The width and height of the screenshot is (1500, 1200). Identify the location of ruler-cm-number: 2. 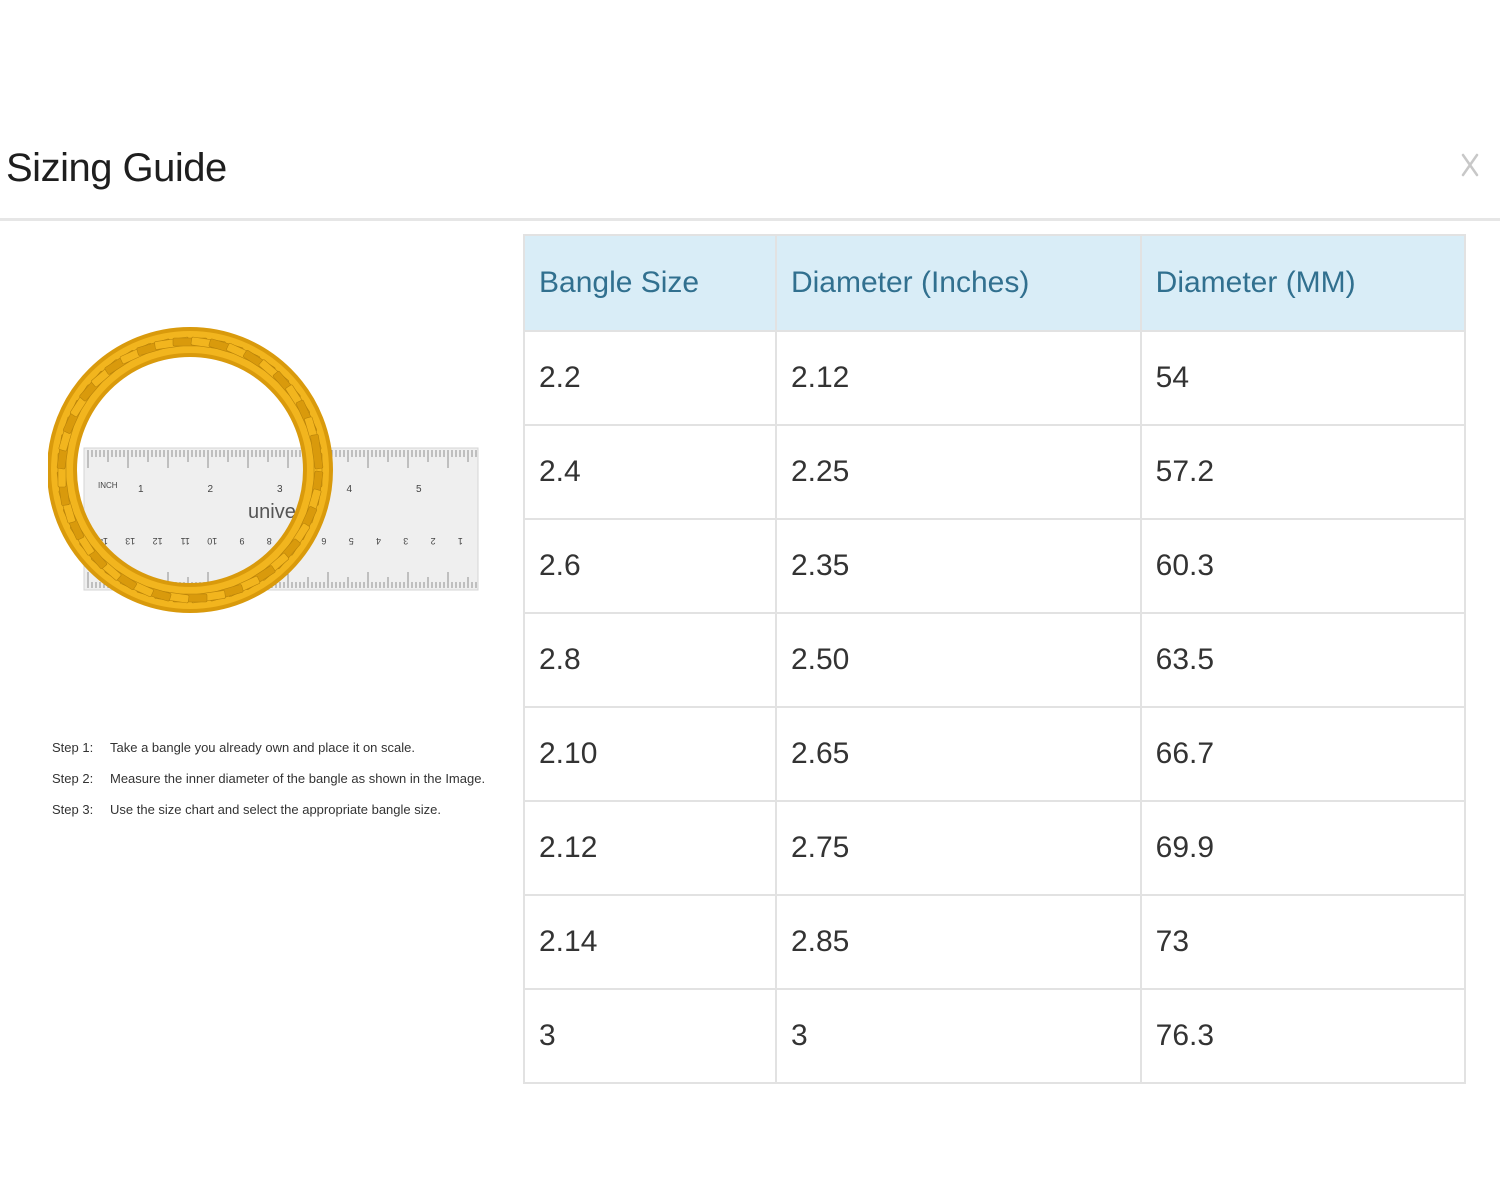
(433, 541).